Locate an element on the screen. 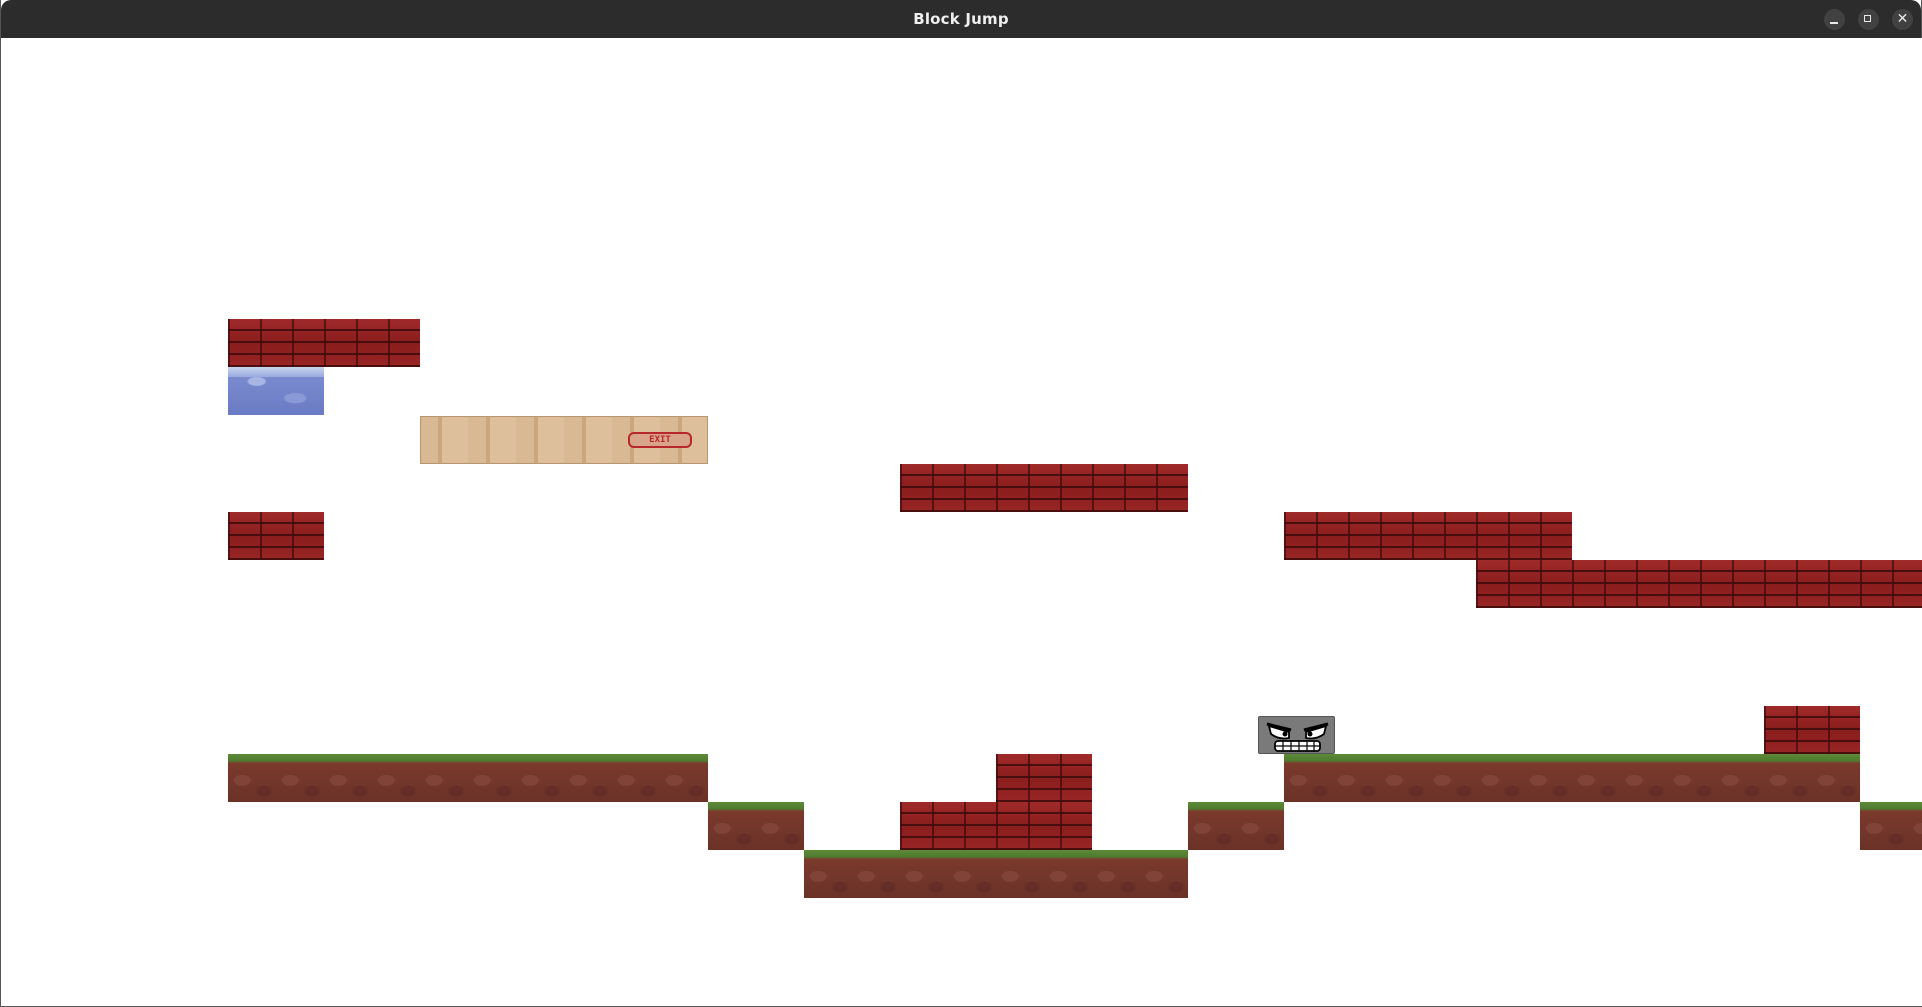 This screenshot has width=1922, height=1007. close-icon: ✕ is located at coordinates (1902, 19).